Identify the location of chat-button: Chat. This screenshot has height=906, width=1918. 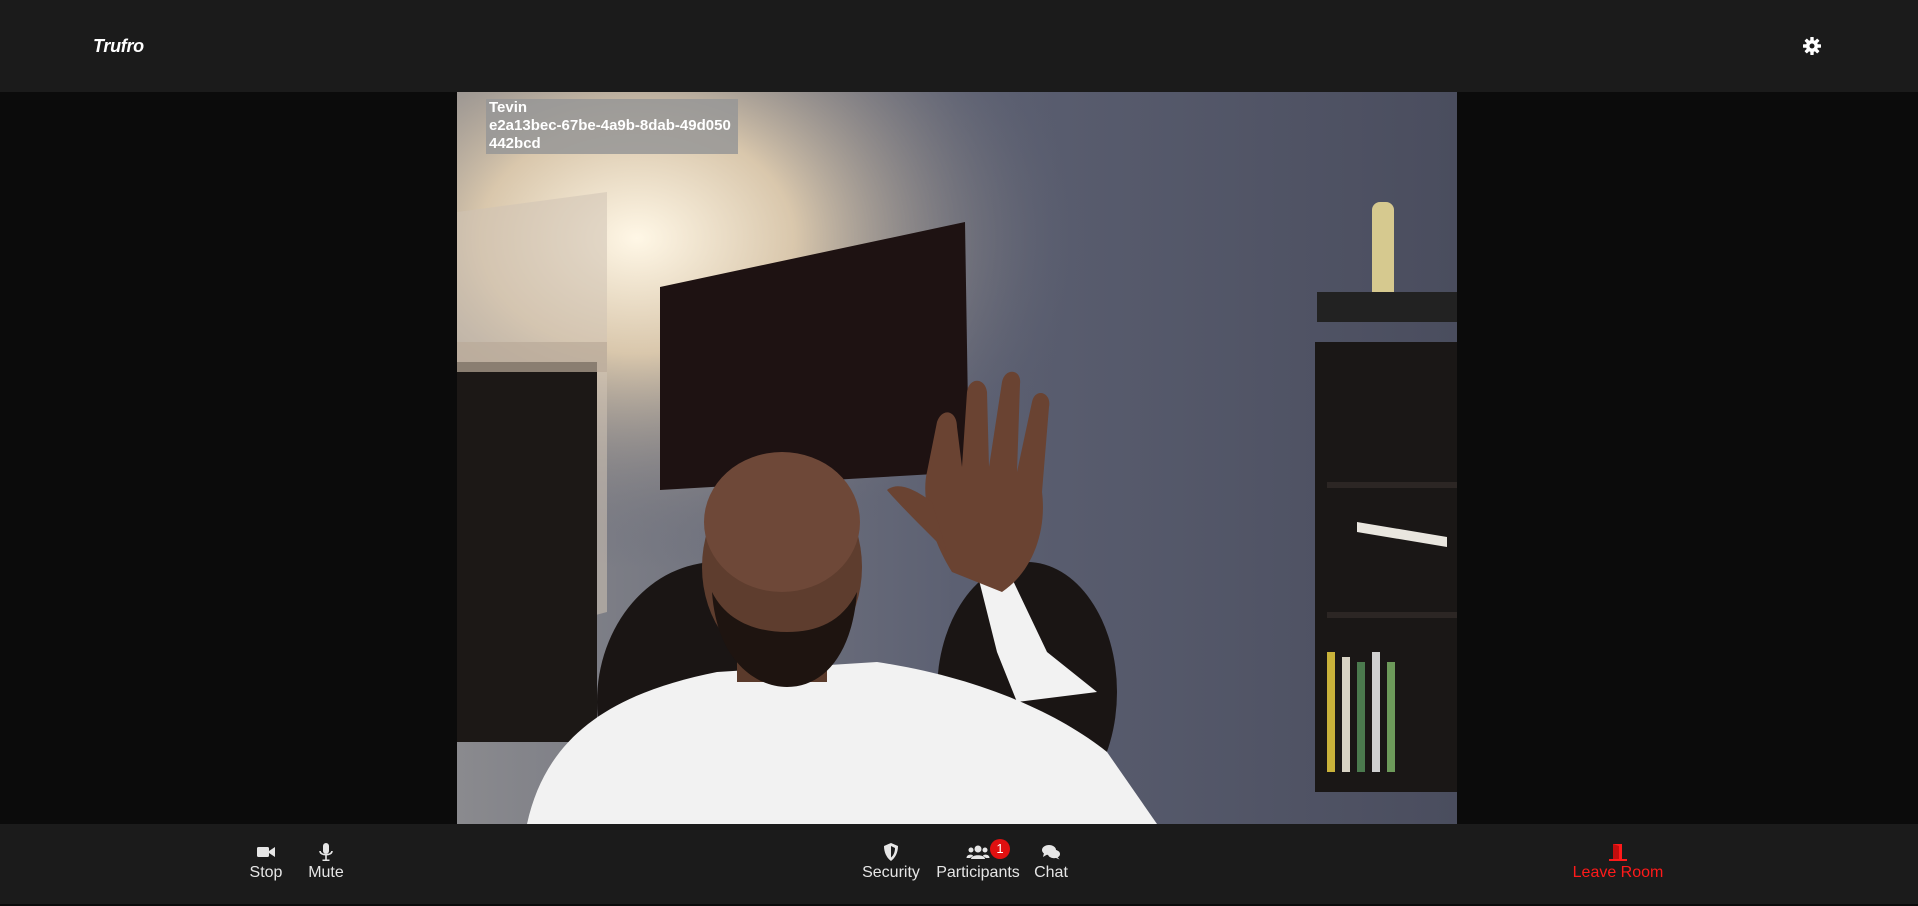
(1051, 864).